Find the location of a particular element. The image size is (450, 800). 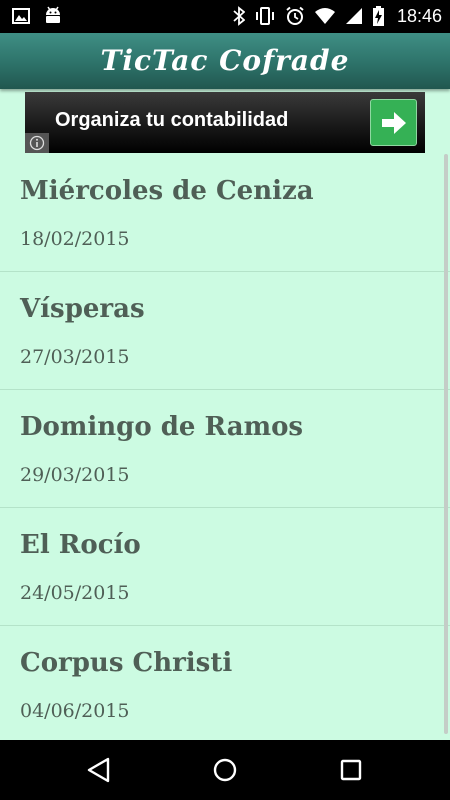

list-item: Miércoles de Ceniza 18/02/2015 is located at coordinates (225, 213).